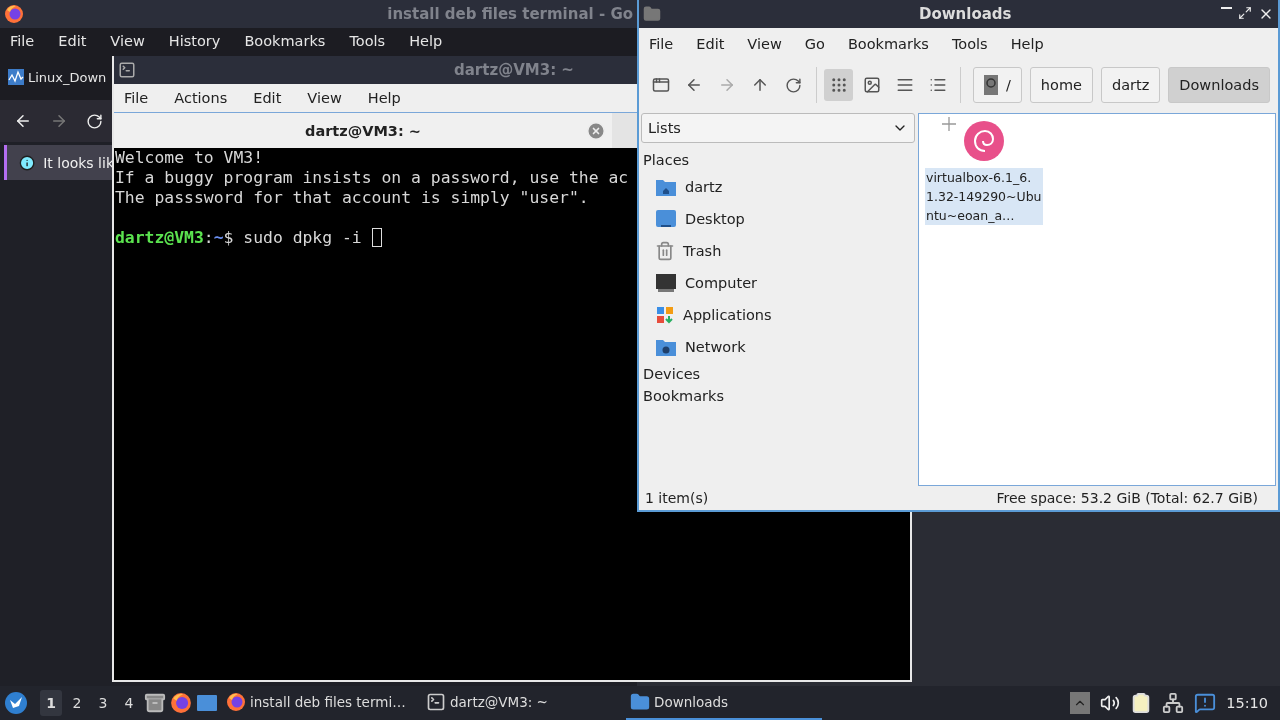  What do you see at coordinates (129, 703) in the screenshot?
I see `workspace-button: 4` at bounding box center [129, 703].